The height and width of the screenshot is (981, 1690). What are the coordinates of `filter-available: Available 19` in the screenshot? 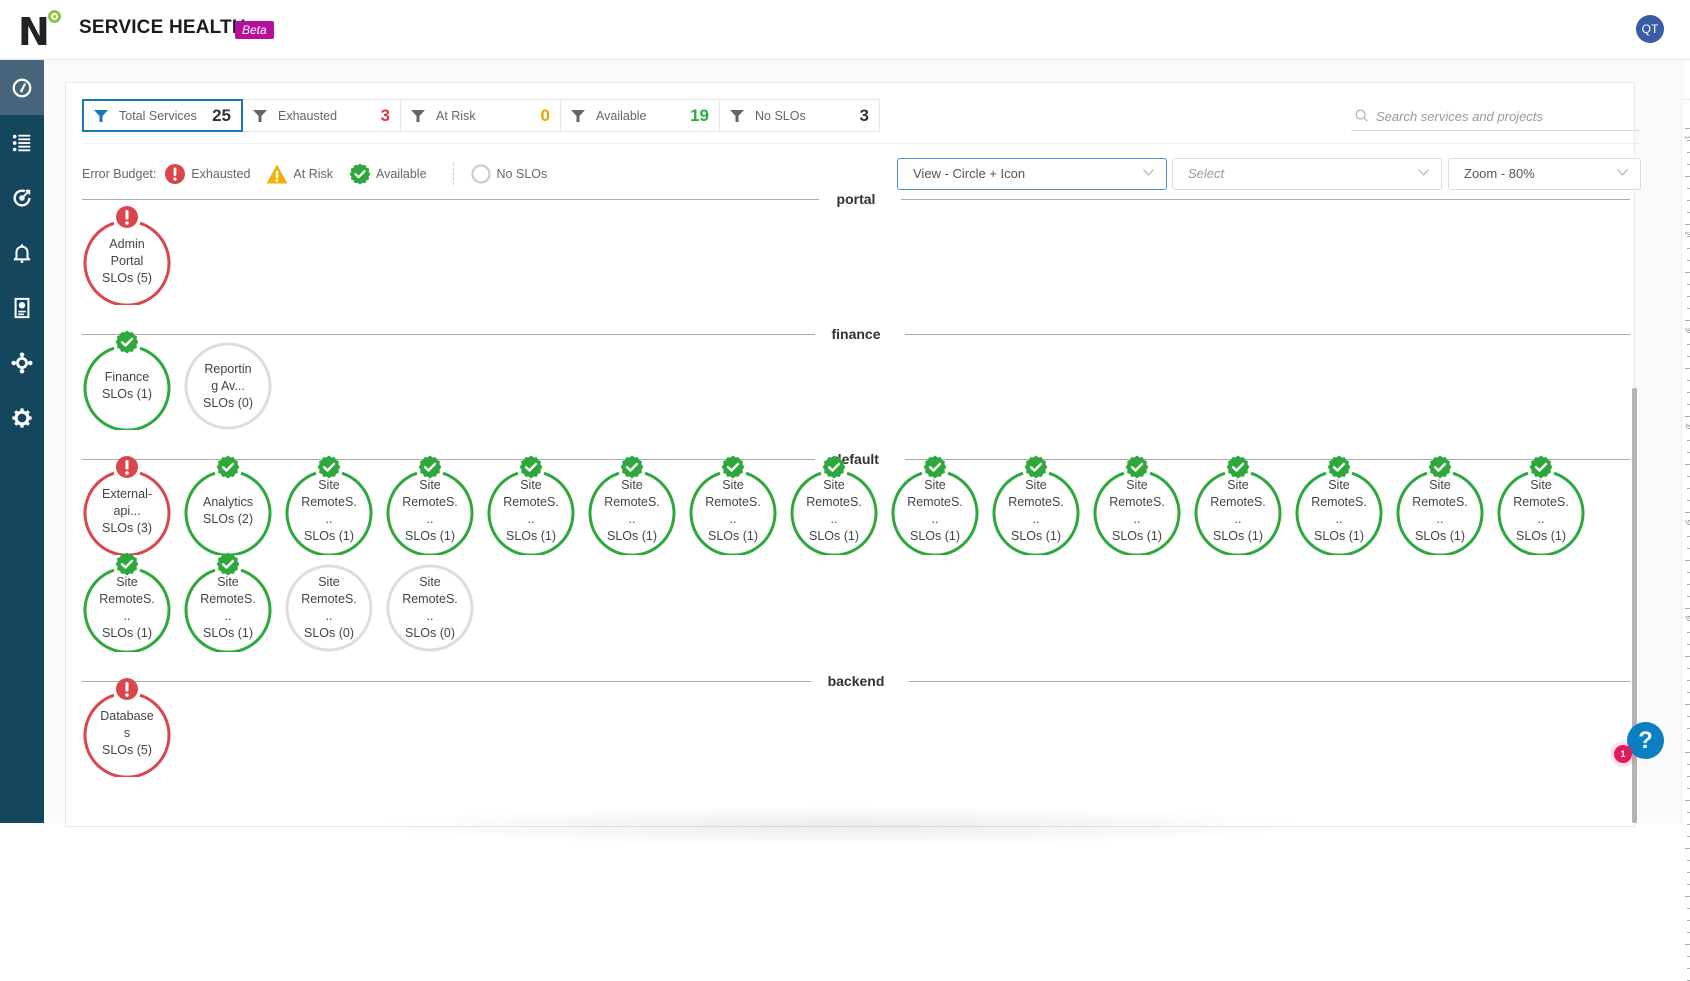 It's located at (640, 115).